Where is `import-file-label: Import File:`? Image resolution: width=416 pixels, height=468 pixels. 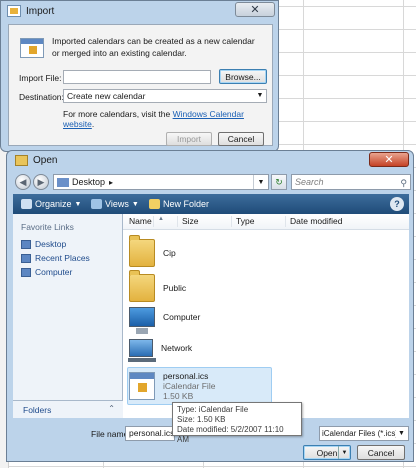 import-file-label: Import File: is located at coordinates (40, 78).